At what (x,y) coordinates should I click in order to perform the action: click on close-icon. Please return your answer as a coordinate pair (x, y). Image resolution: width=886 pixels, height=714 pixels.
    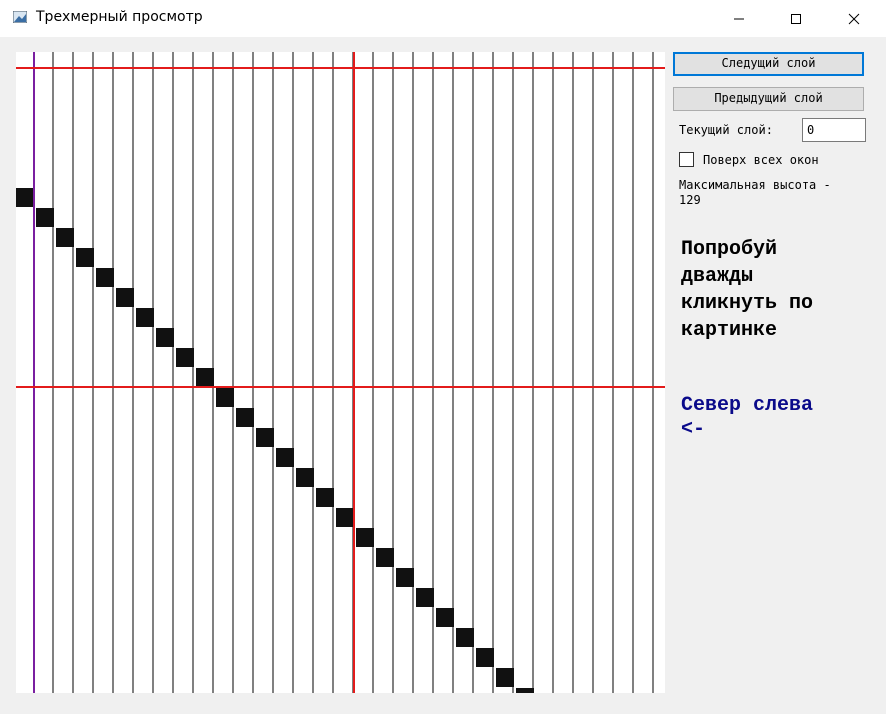
    Looking at the image, I should click on (854, 18).